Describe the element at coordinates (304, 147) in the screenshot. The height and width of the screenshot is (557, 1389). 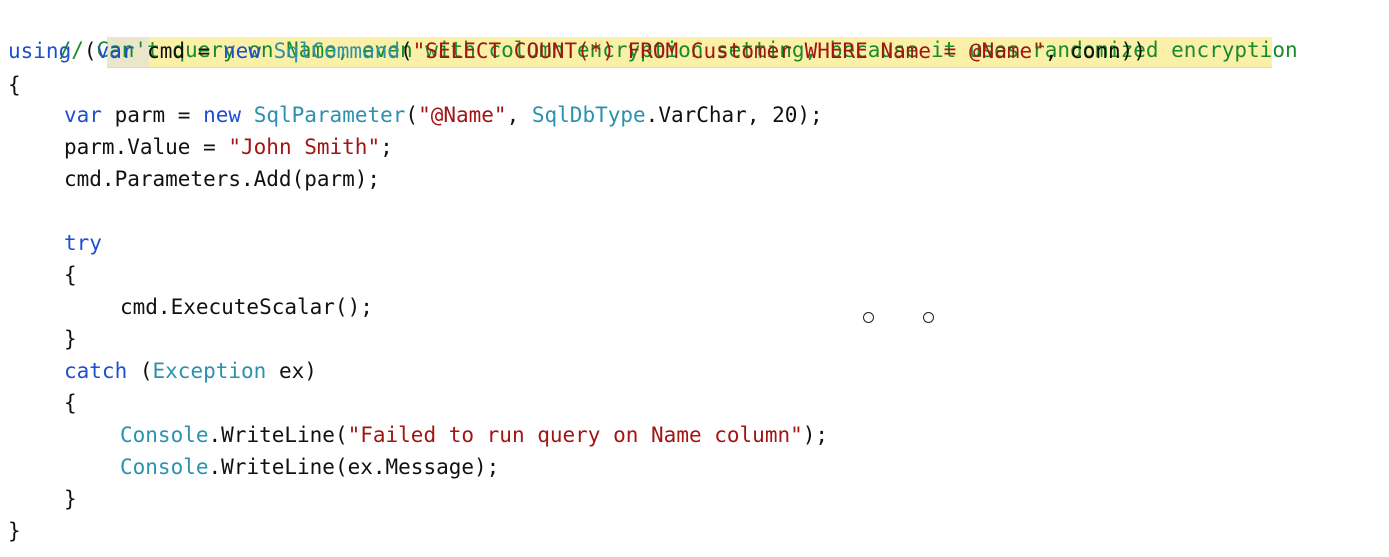
I see `string-value: "John Smith"` at that location.